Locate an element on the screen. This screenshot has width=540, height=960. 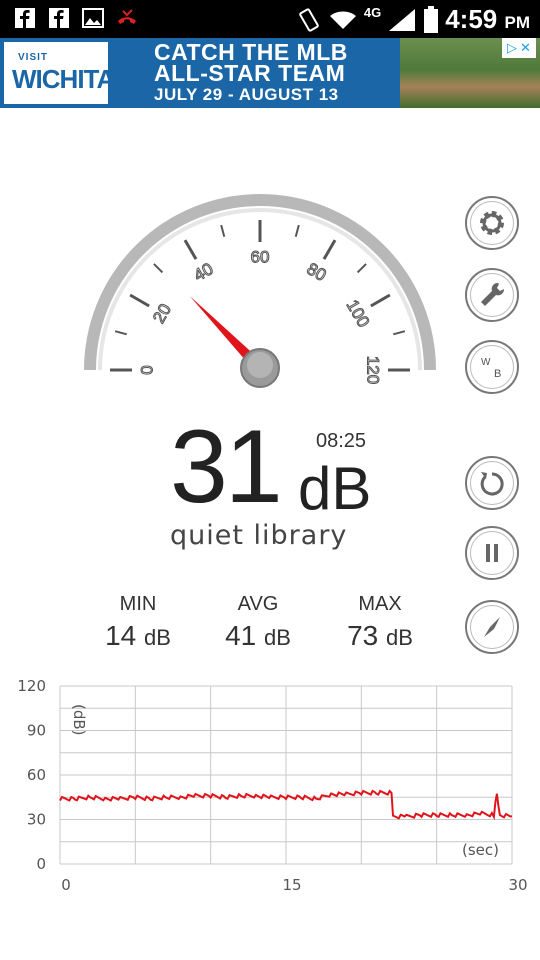
sound-level-gauge: 0 20 40 60 80 100 120 is located at coordinates (260, 291).